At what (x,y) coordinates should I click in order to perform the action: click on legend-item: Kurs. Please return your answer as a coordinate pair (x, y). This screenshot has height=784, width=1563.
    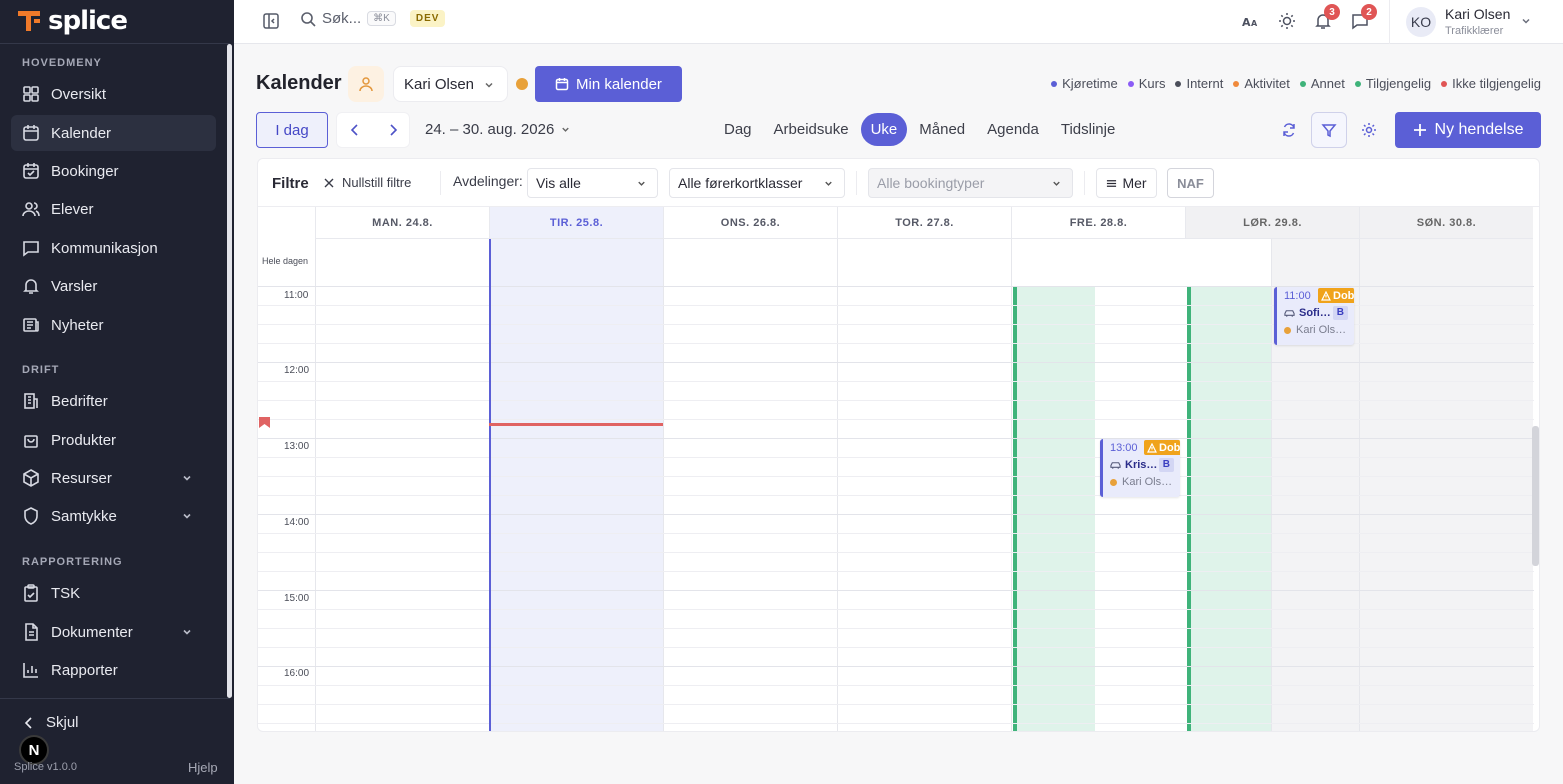
    Looking at the image, I should click on (1146, 83).